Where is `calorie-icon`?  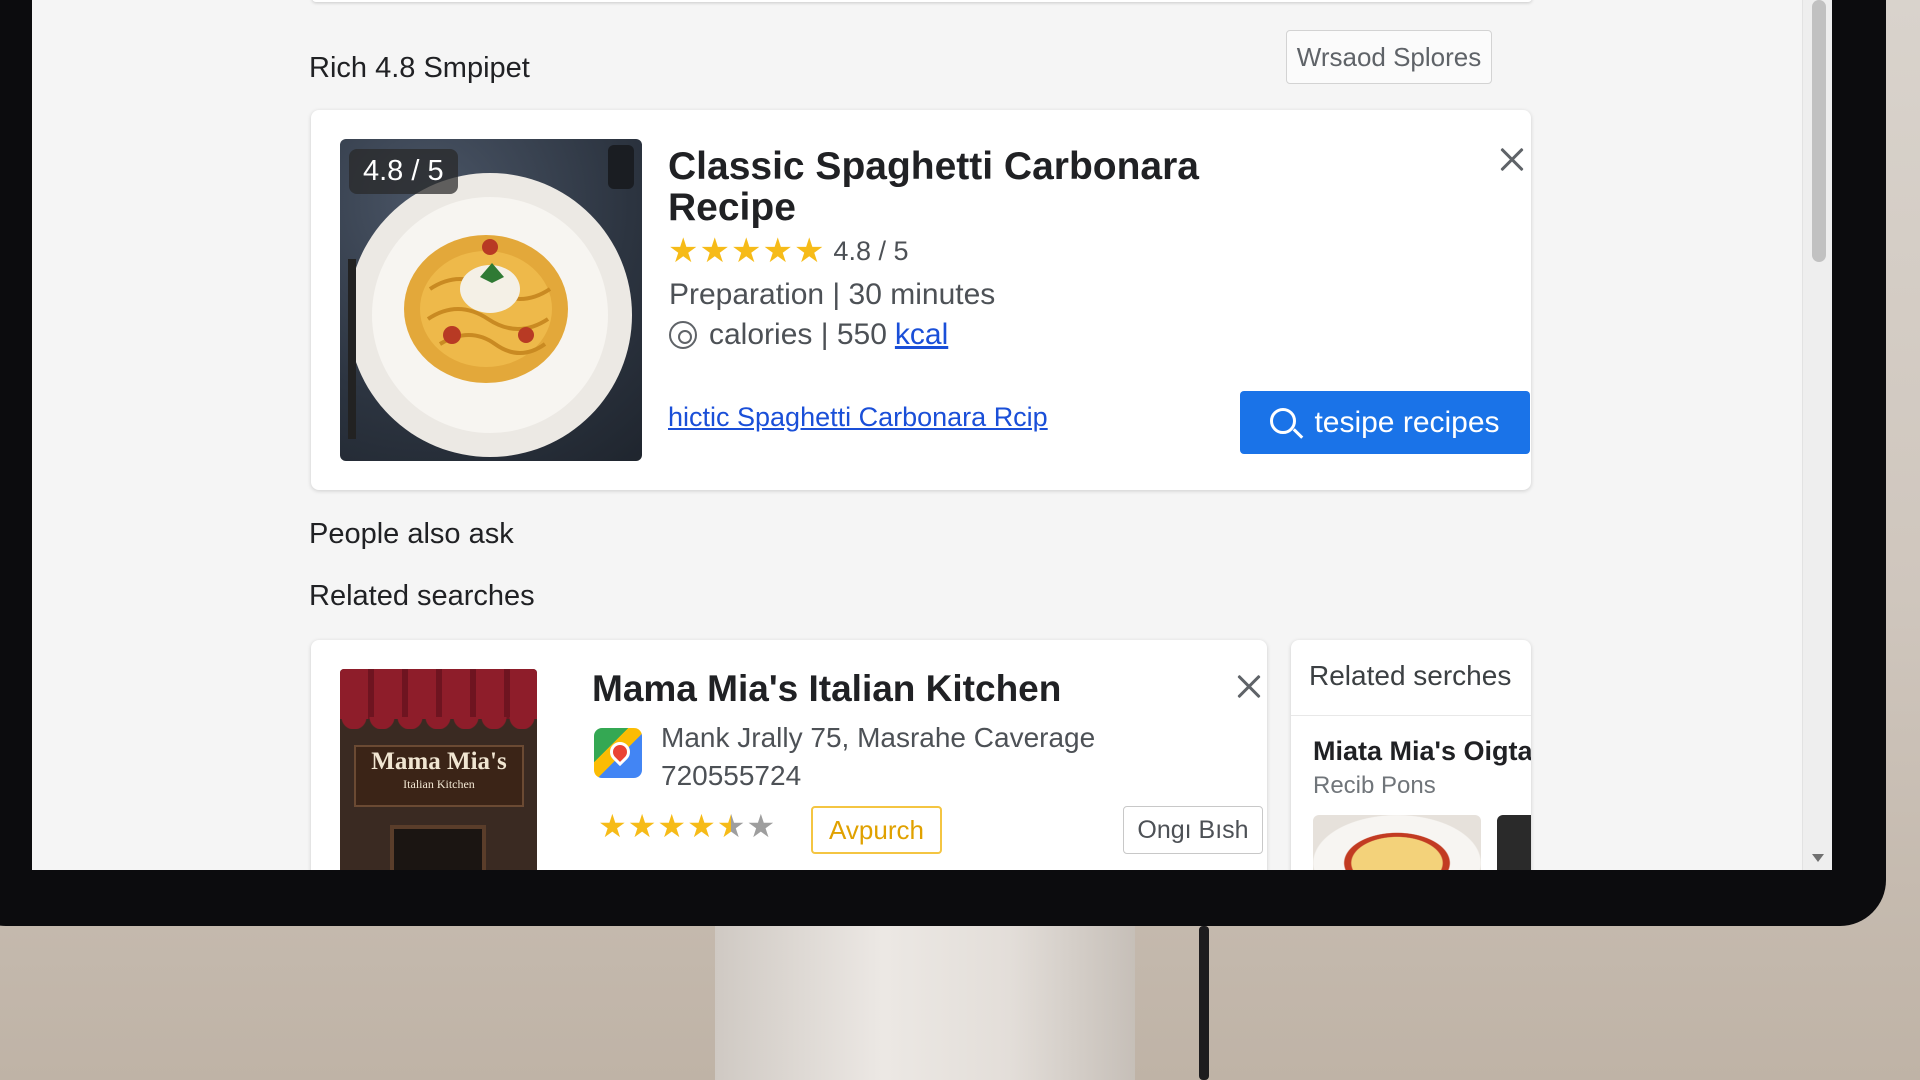 calorie-icon is located at coordinates (683, 335).